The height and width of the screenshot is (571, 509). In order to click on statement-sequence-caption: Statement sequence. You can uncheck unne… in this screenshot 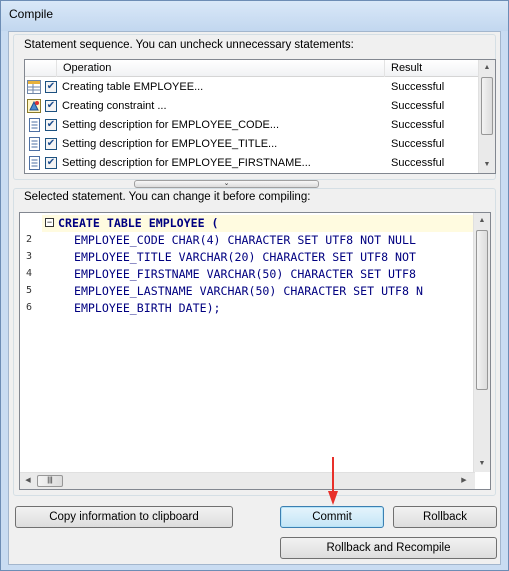, I will do `click(189, 45)`.